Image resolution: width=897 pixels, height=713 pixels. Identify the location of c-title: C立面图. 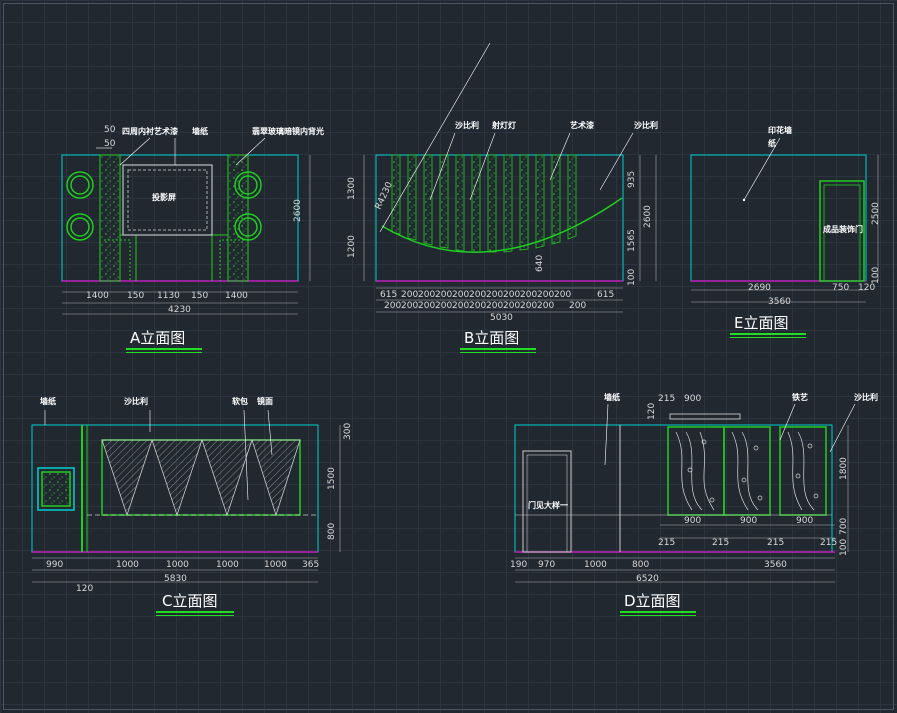
(189, 601).